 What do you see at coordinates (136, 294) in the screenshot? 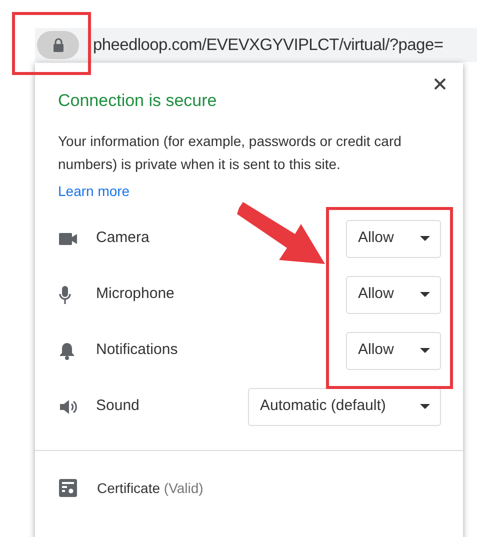
I see `permission-label: Microphone` at bounding box center [136, 294].